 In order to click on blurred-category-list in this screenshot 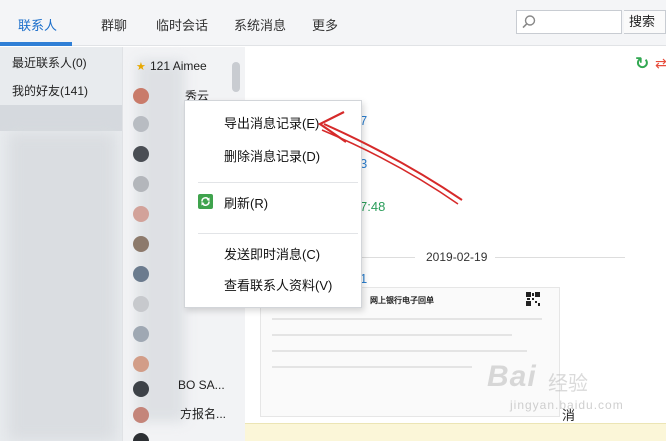, I will do `click(62, 286)`.